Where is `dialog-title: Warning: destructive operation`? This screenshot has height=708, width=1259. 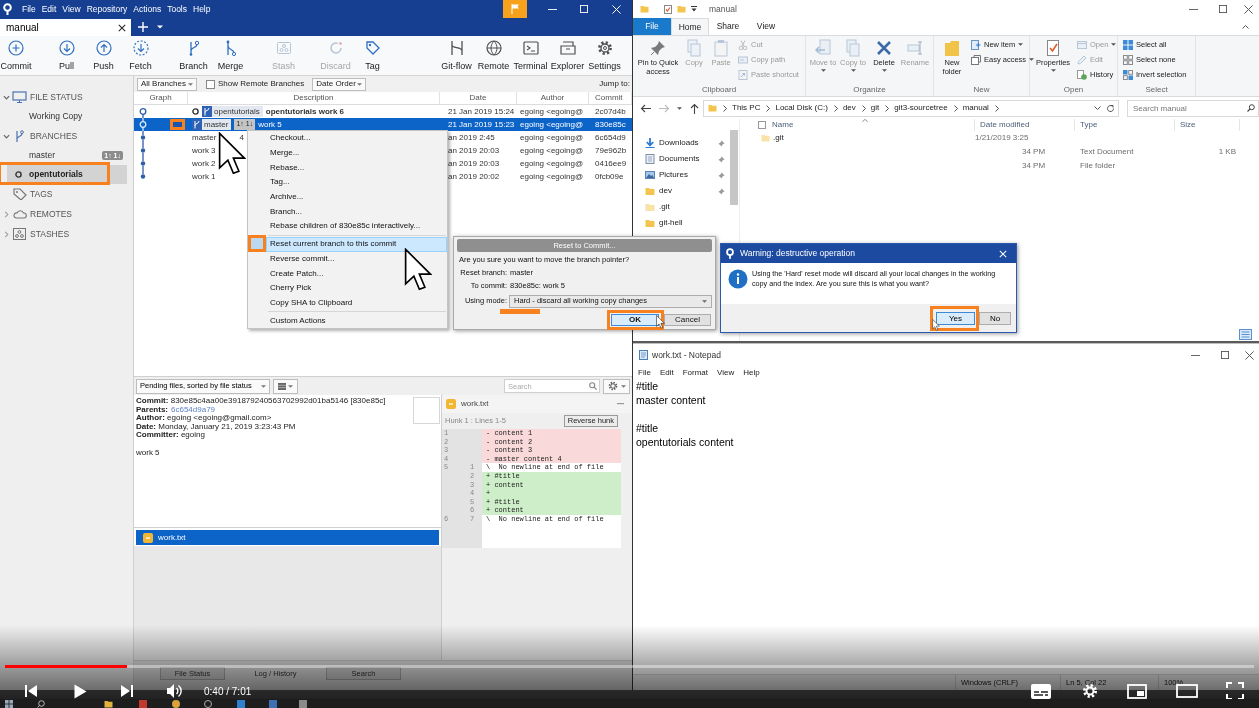
dialog-title: Warning: destructive operation is located at coordinates (797, 253).